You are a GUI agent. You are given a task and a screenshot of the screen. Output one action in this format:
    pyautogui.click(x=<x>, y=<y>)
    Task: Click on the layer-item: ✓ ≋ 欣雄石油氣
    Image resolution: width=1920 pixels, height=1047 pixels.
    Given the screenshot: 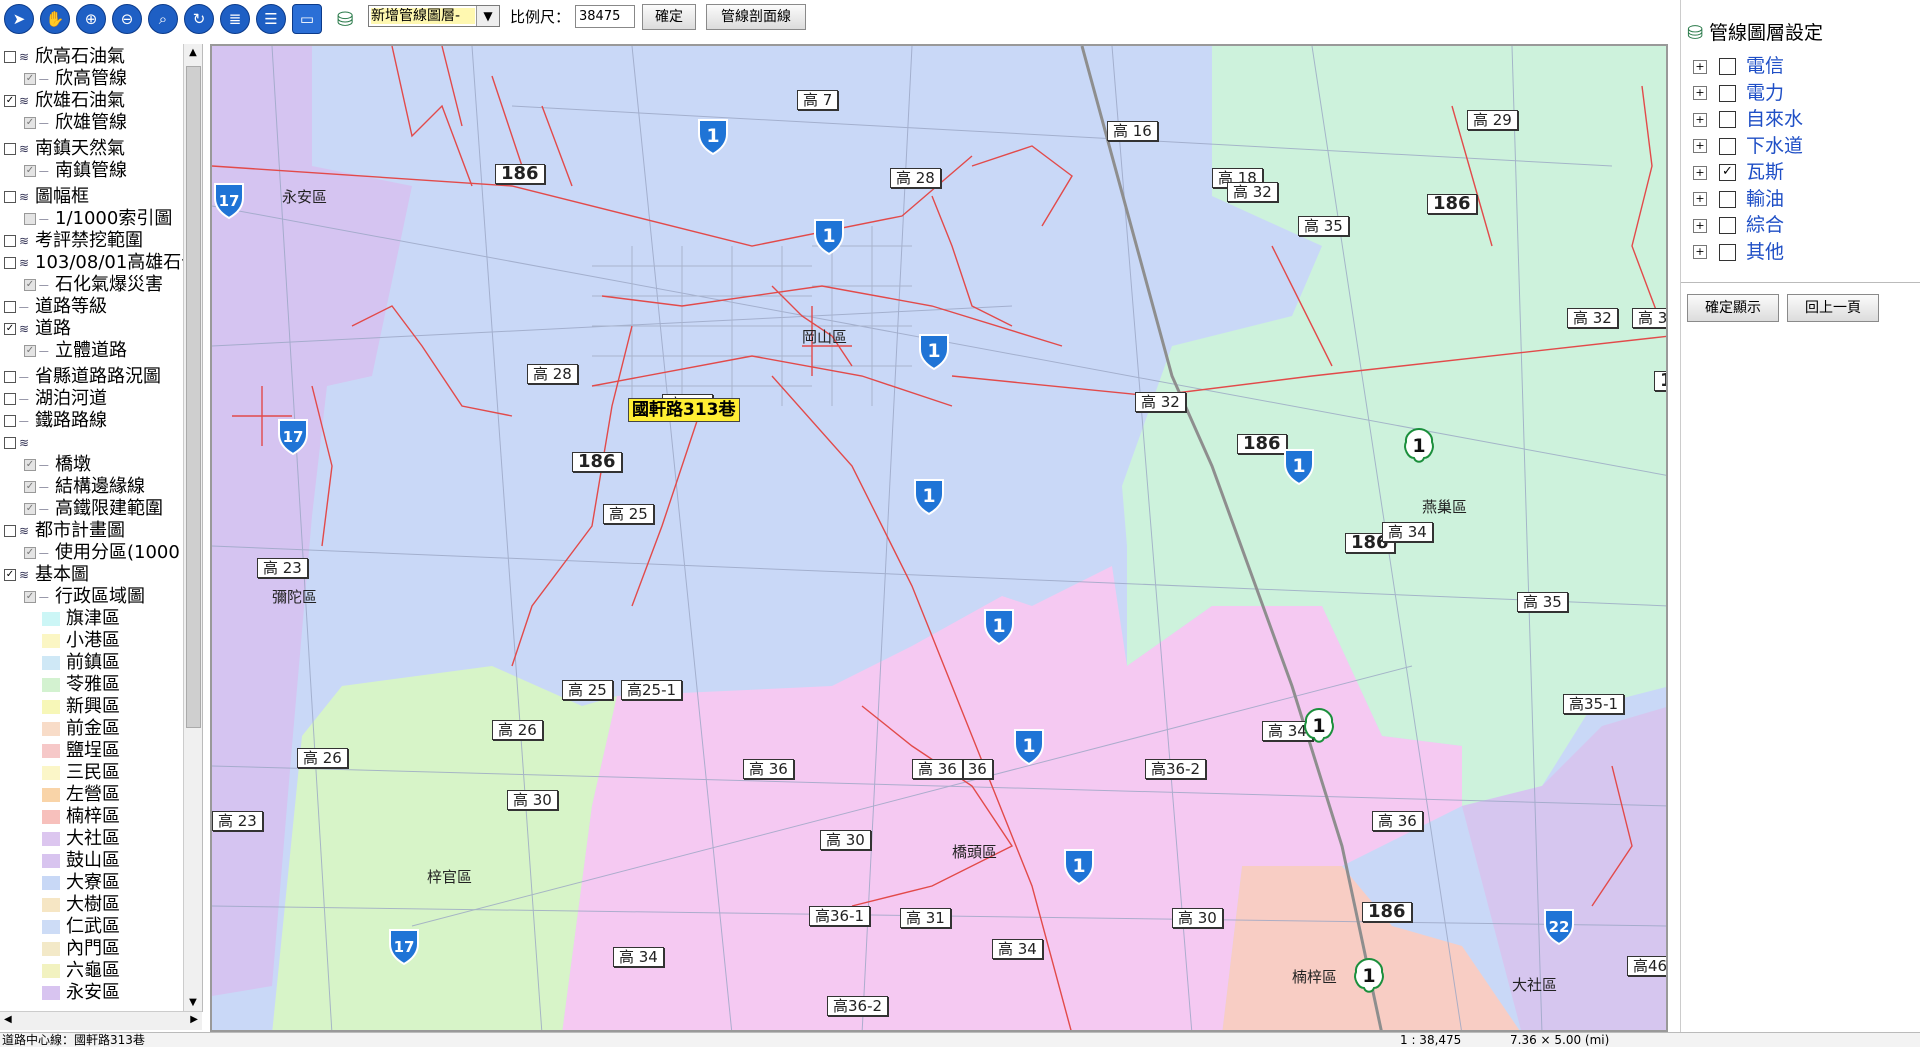 What is the action you would take?
    pyautogui.click(x=64, y=101)
    